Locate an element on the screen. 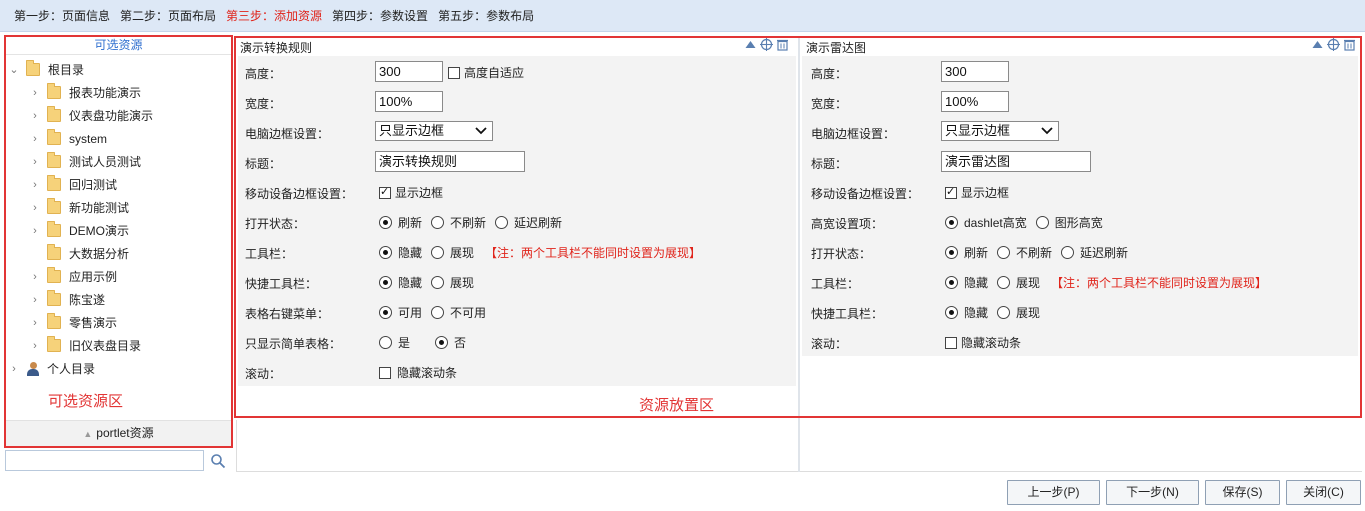  chevron-down-icon: ⌄ is located at coordinates (14, 69).